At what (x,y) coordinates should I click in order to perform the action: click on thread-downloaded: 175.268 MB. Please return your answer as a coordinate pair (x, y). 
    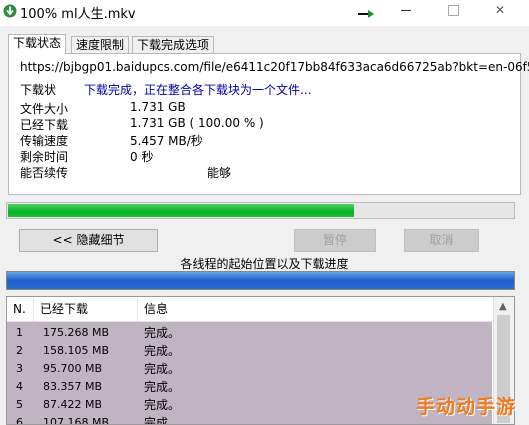
    Looking at the image, I should click on (76, 332).